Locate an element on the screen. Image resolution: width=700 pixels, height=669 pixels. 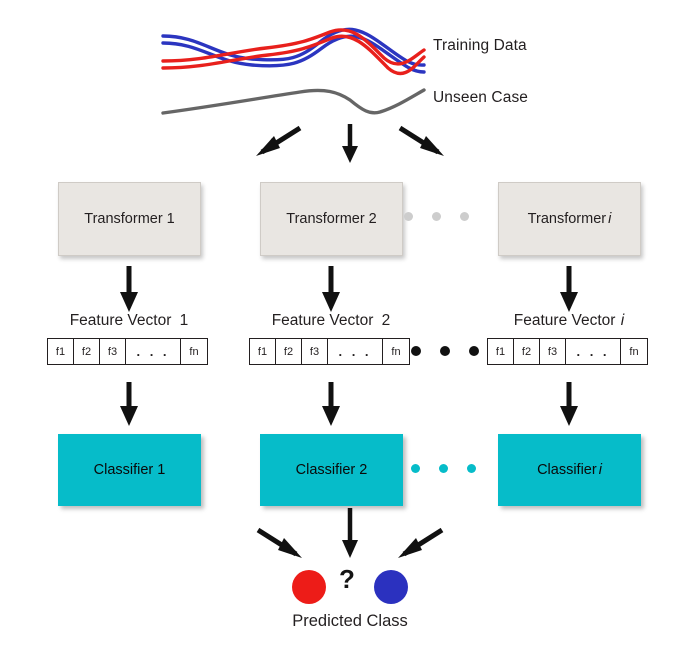
feature-vector-cells-1: f1 f2 f3 . . . fn is located at coordinates (127, 351).